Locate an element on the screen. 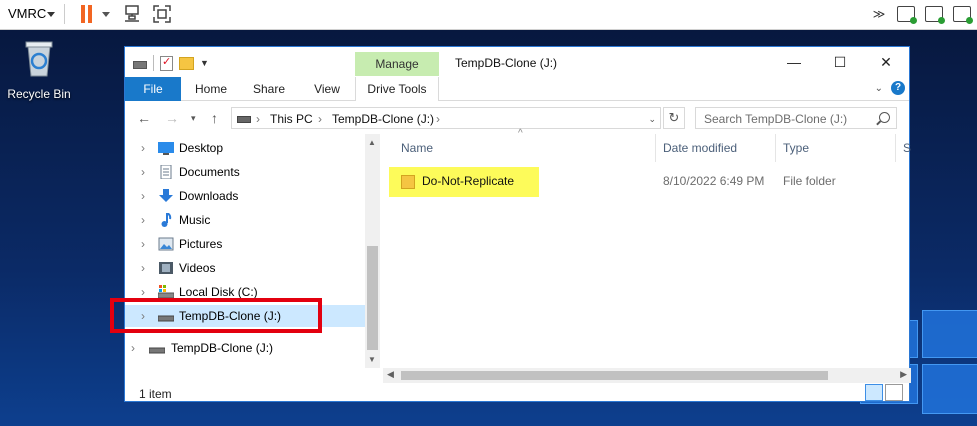  minimize-button: — is located at coordinates (794, 62).